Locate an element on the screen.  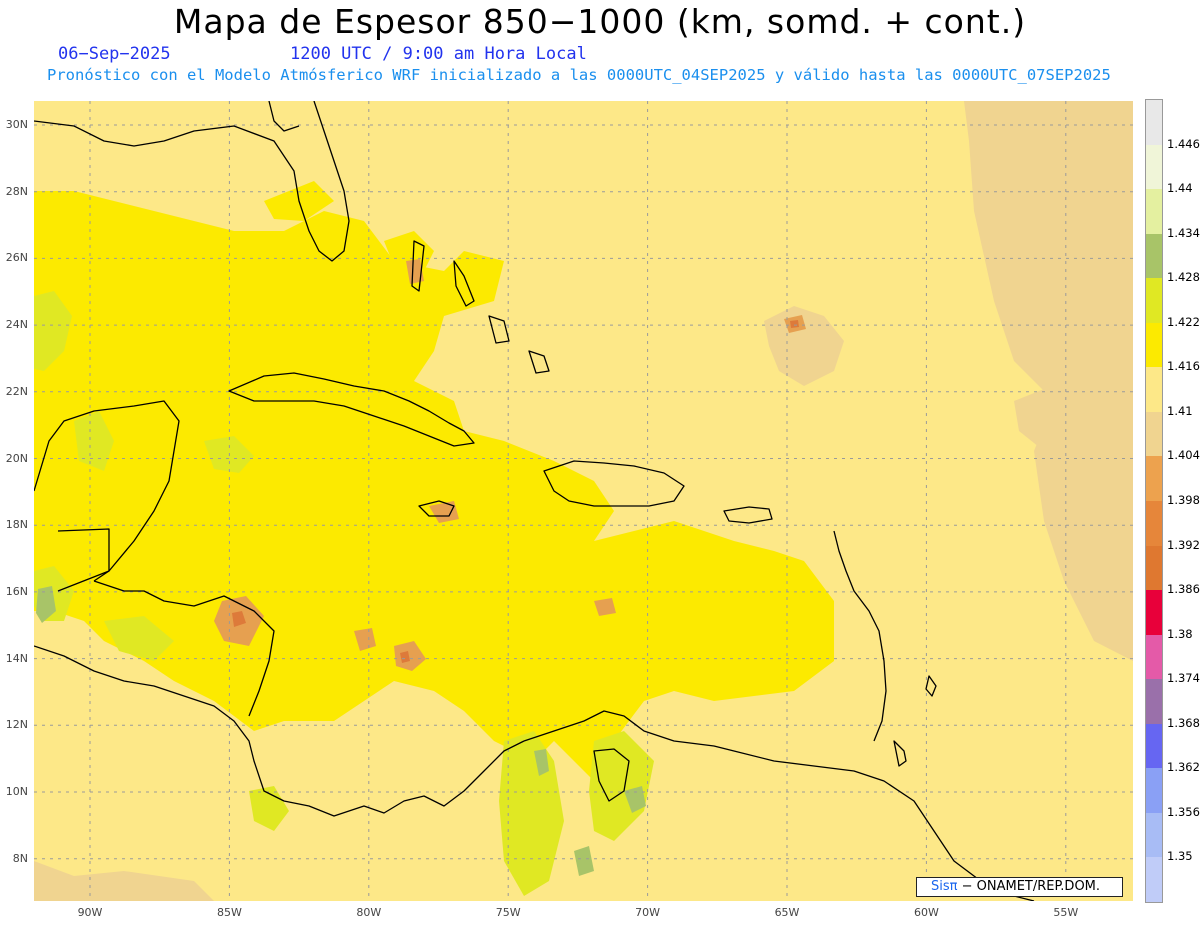
legend-value-label: 1.356 is located at coordinates (1183, 811).